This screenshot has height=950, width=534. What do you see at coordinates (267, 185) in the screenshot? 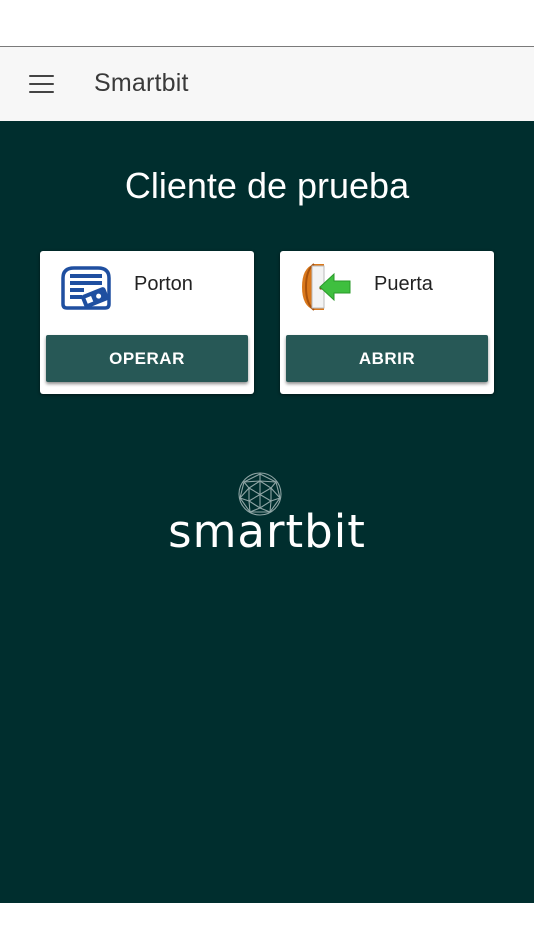
I see `client-name-title: Cliente de prueba` at bounding box center [267, 185].